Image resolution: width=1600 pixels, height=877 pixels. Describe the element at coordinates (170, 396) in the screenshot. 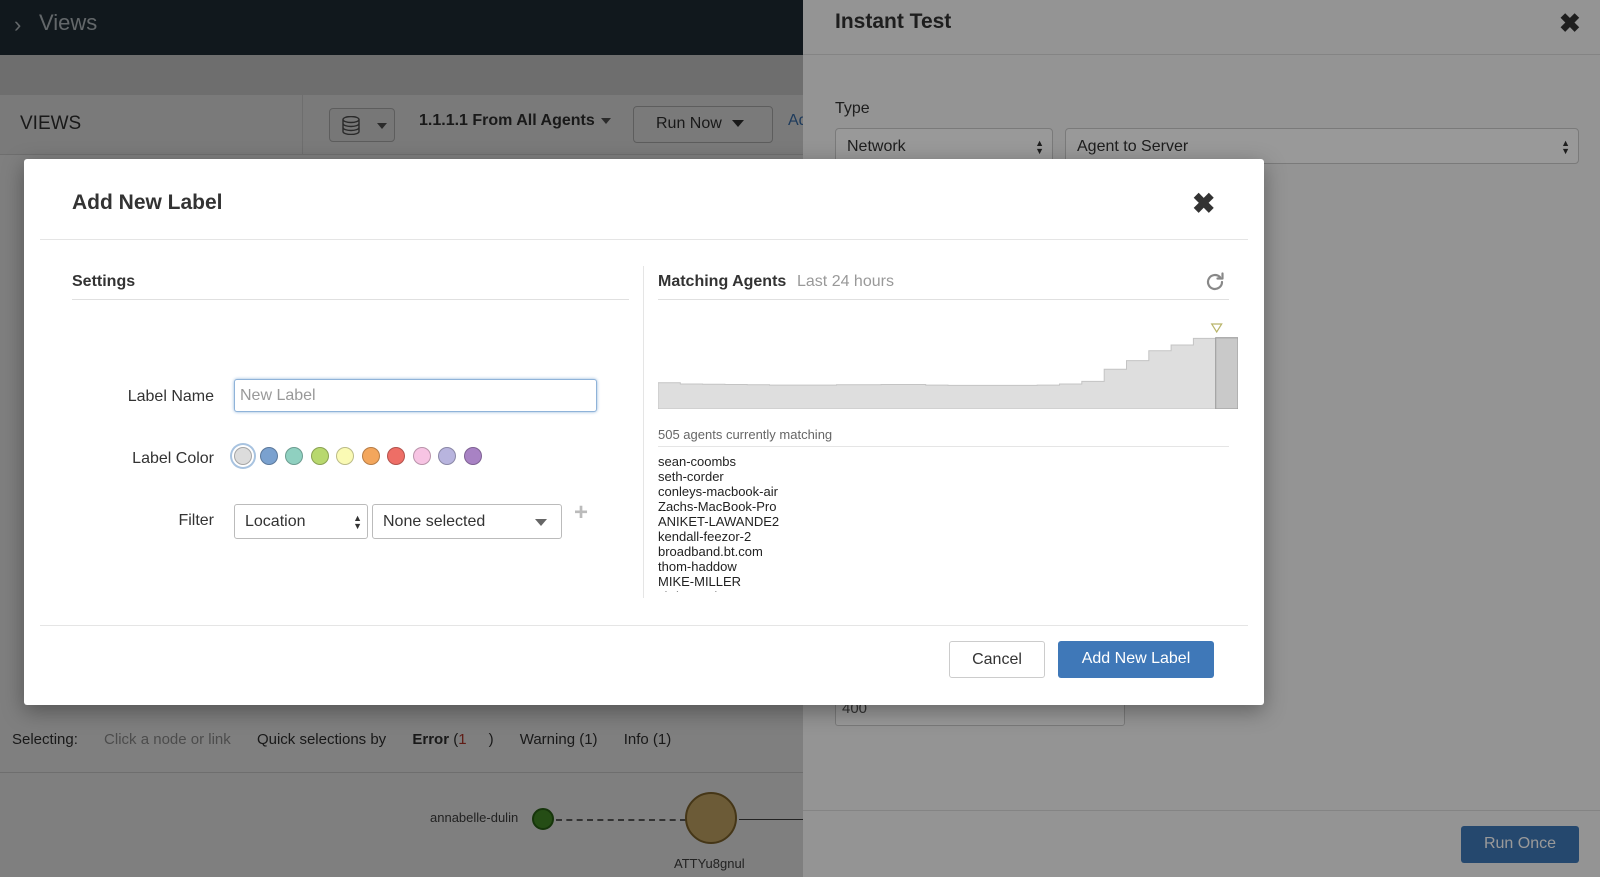

I see `label-name-label: Label Name` at that location.